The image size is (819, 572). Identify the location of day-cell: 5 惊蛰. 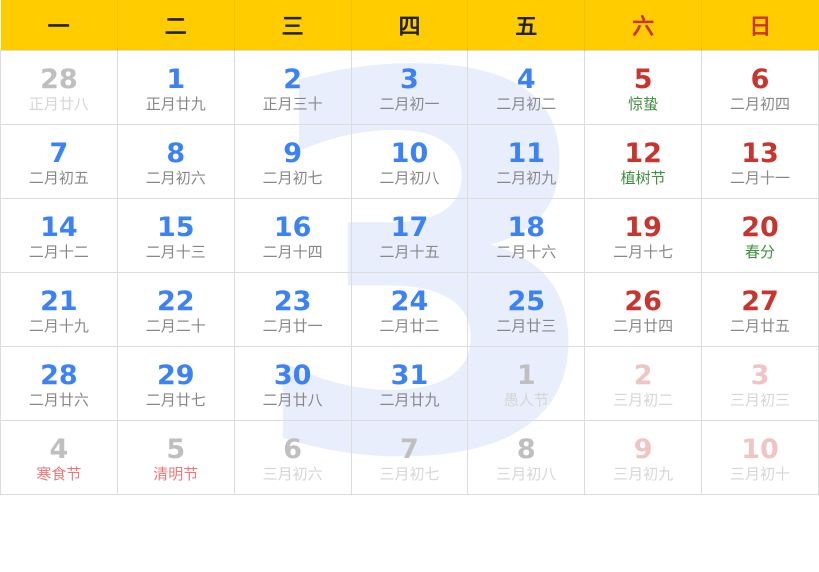
(643, 87).